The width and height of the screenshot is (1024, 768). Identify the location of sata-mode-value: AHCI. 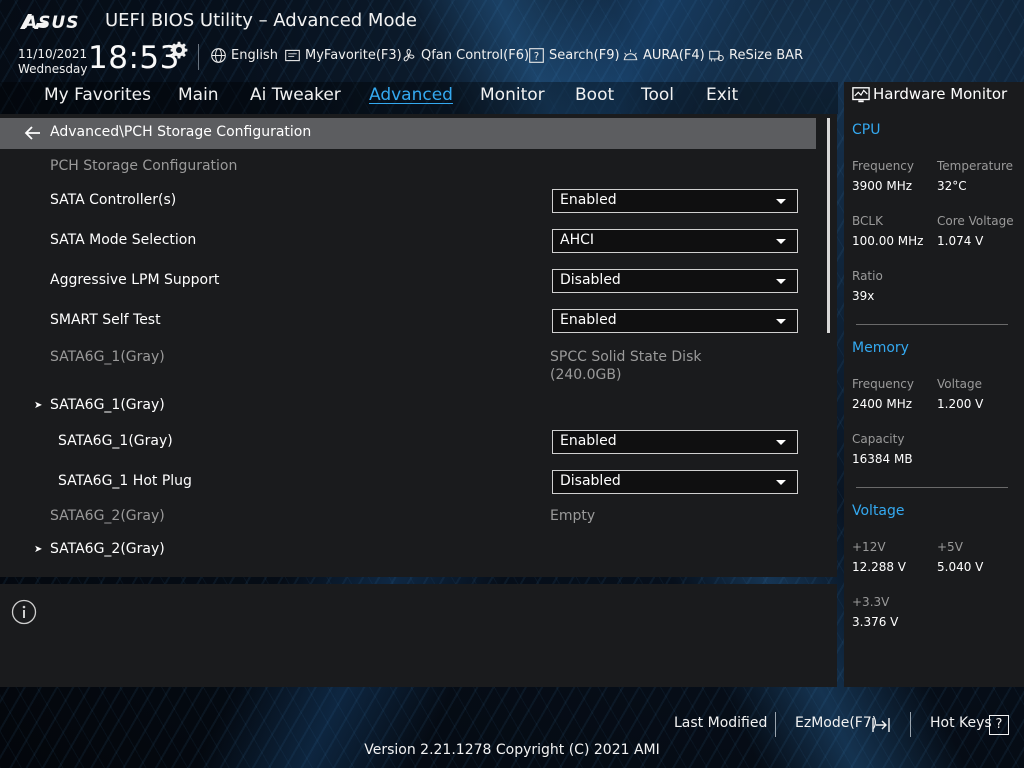
(577, 240).